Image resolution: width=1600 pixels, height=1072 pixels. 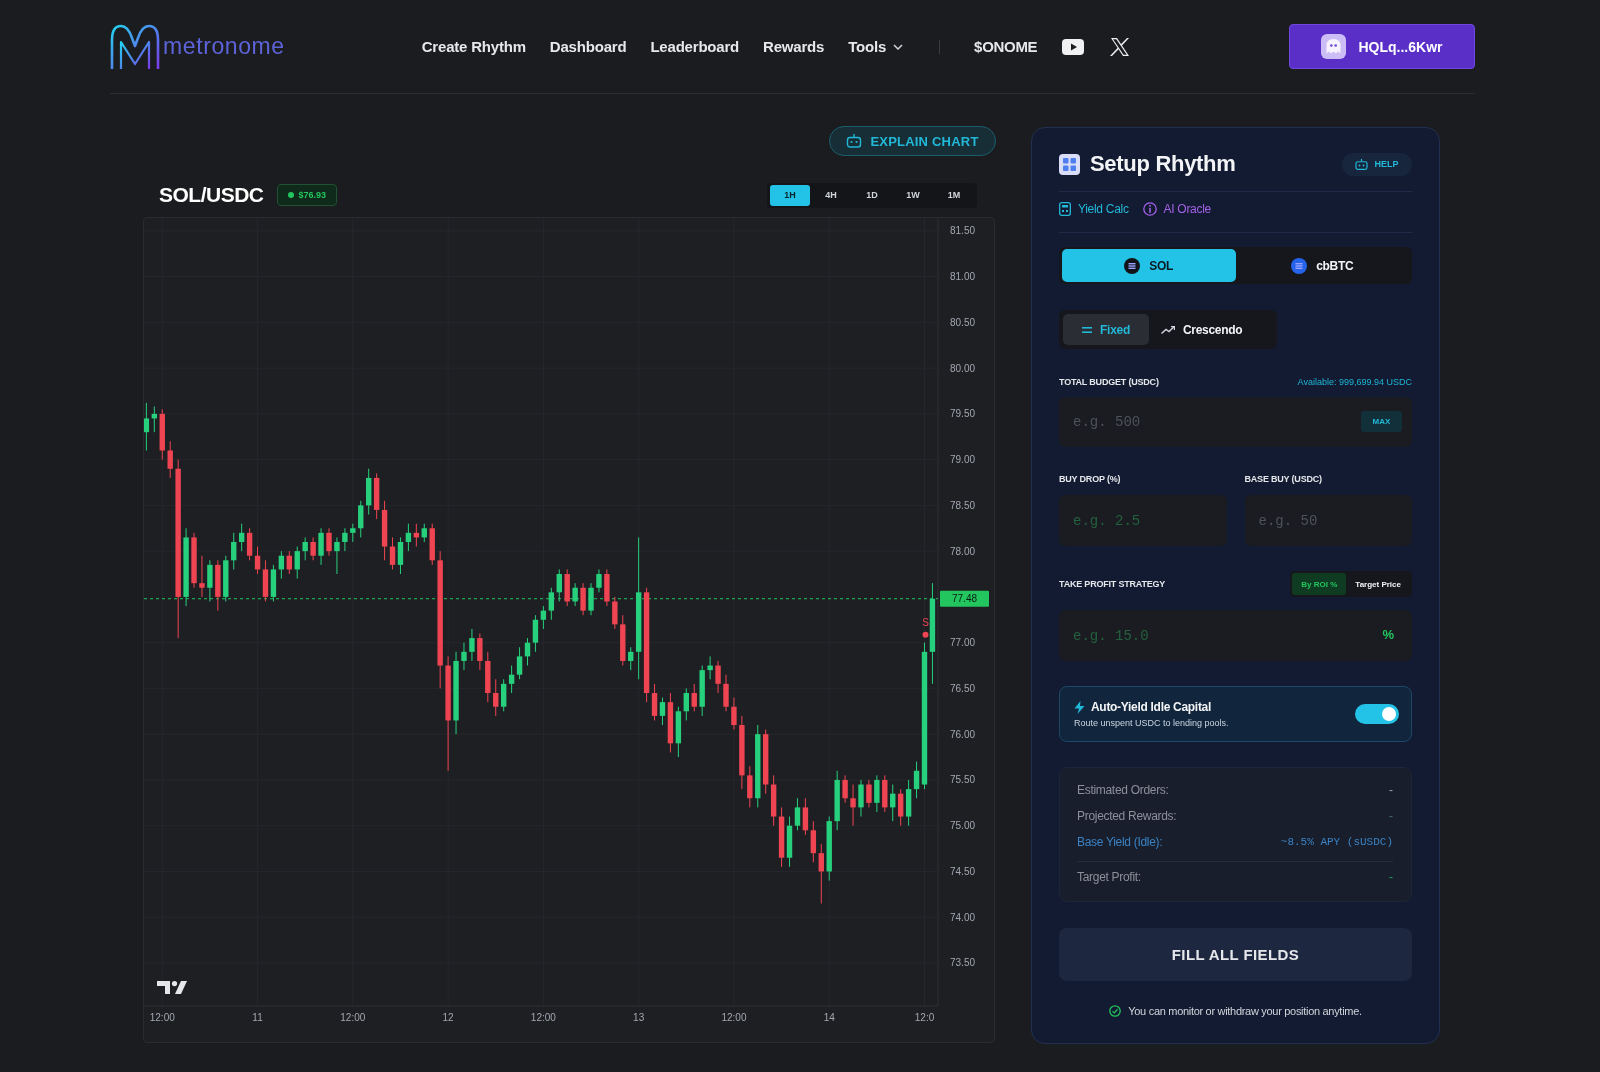 I want to click on summary-label: Projected Rewards:, so click(x=1127, y=816).